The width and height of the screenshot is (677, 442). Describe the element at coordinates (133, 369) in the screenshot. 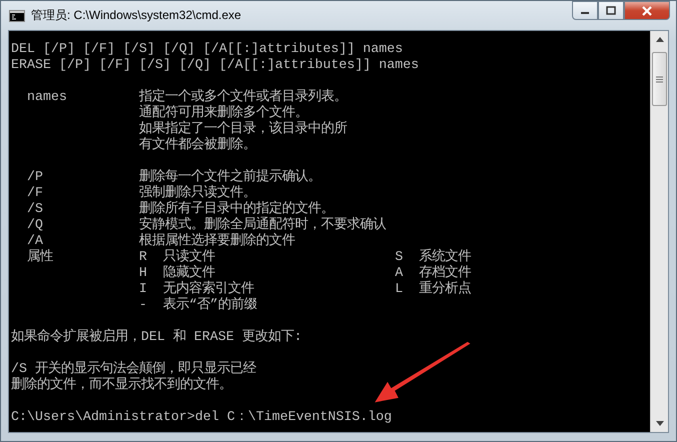

I see `console-line: /S 开关的显示句法会颠倒，即只显示已经` at that location.